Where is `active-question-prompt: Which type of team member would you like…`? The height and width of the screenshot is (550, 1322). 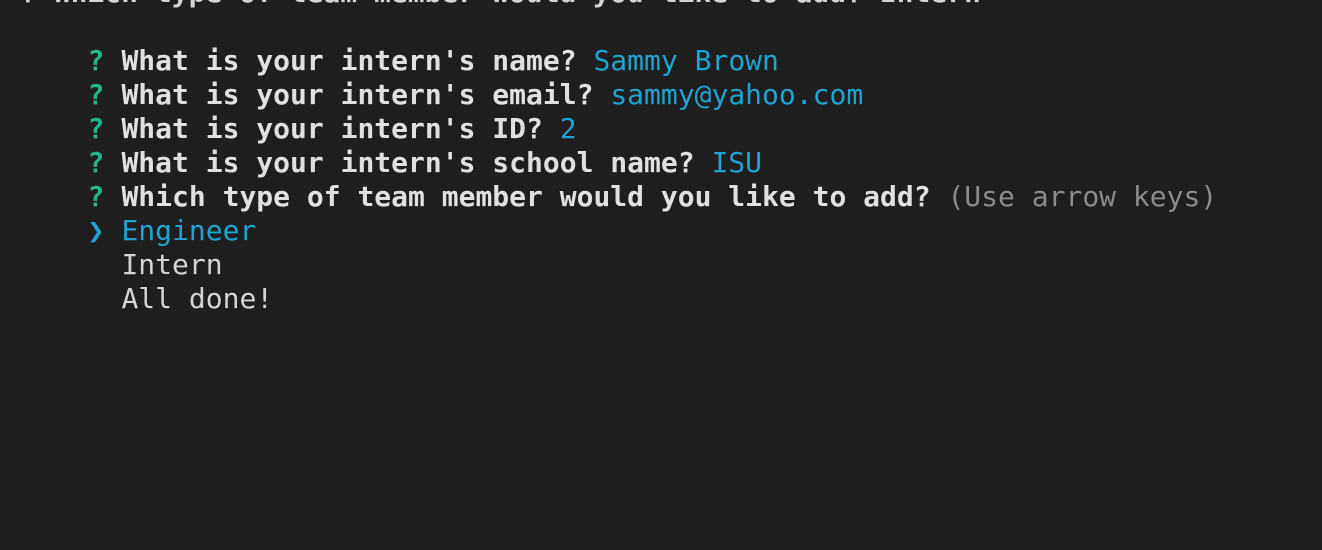 active-question-prompt: Which type of team member would you like… is located at coordinates (526, 196).